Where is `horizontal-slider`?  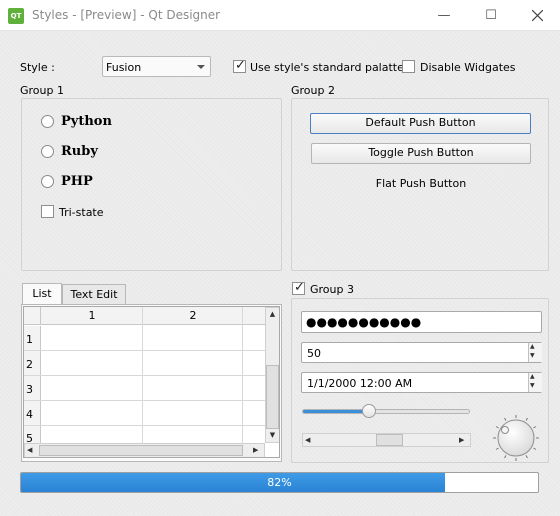 horizontal-slider is located at coordinates (386, 411).